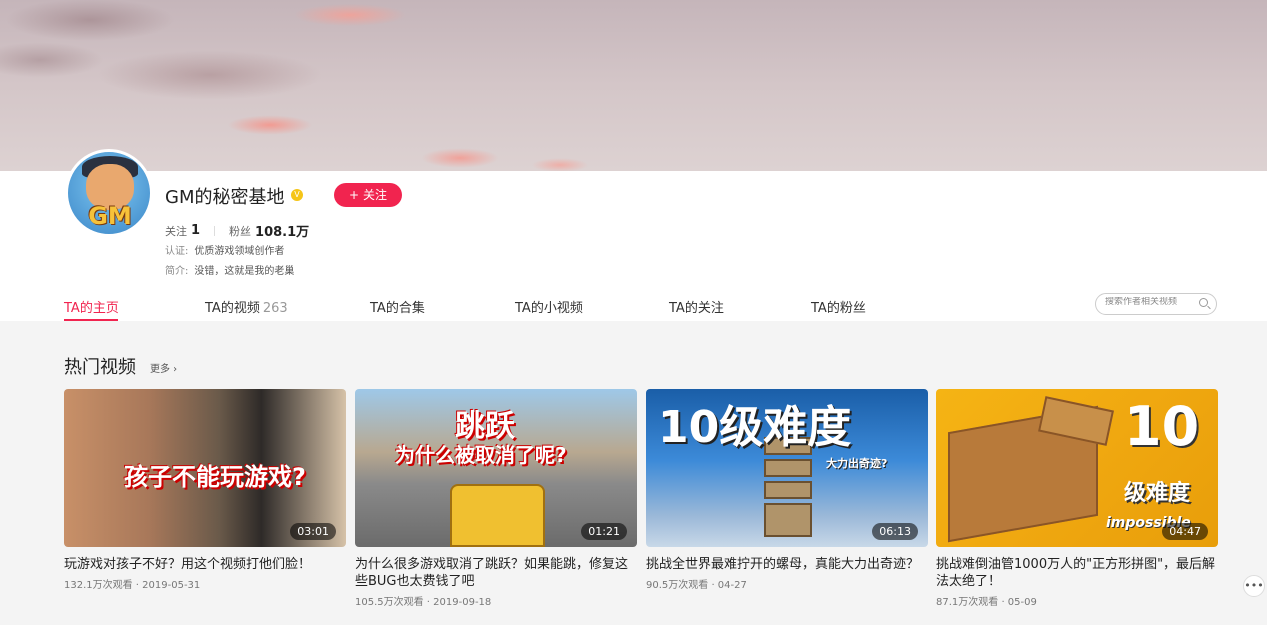 The height and width of the screenshot is (625, 1267). What do you see at coordinates (109, 193) in the screenshot?
I see `avatar: GM` at bounding box center [109, 193].